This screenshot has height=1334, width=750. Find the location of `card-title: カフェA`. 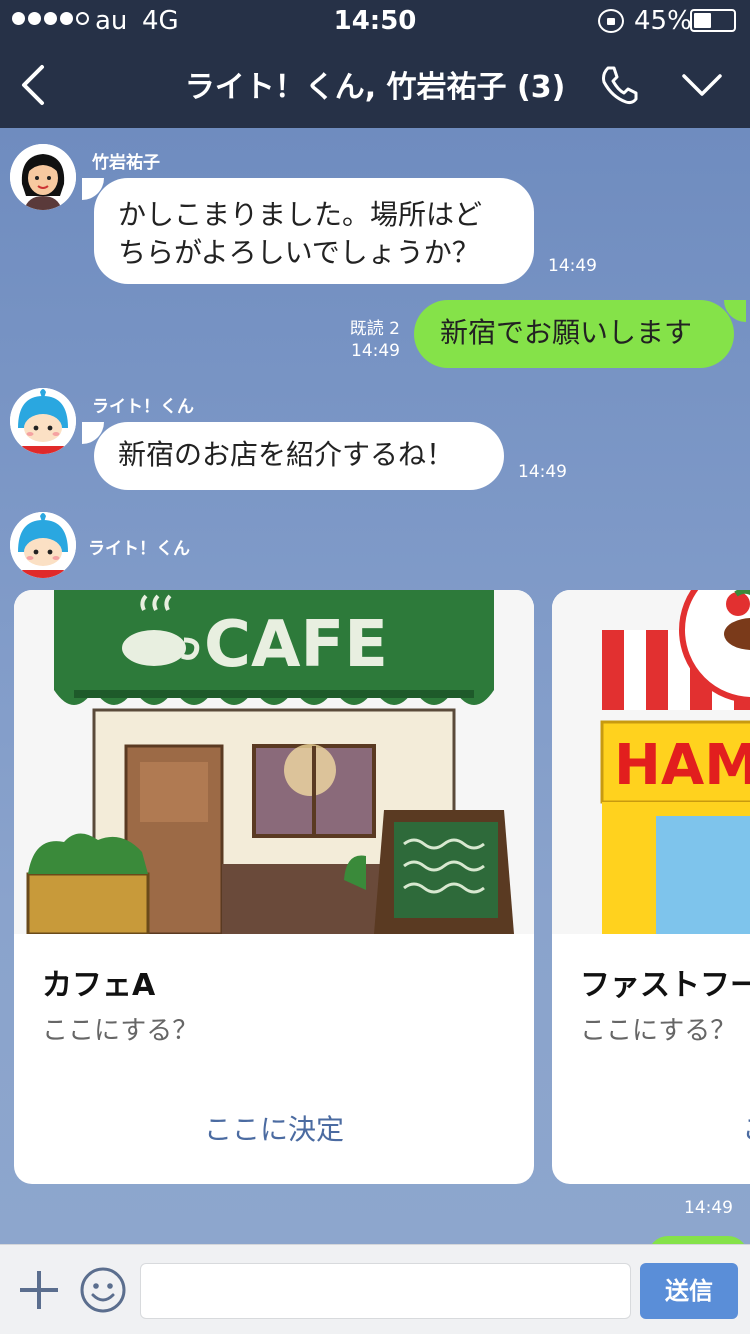

card-title: カフェA is located at coordinates (99, 985).